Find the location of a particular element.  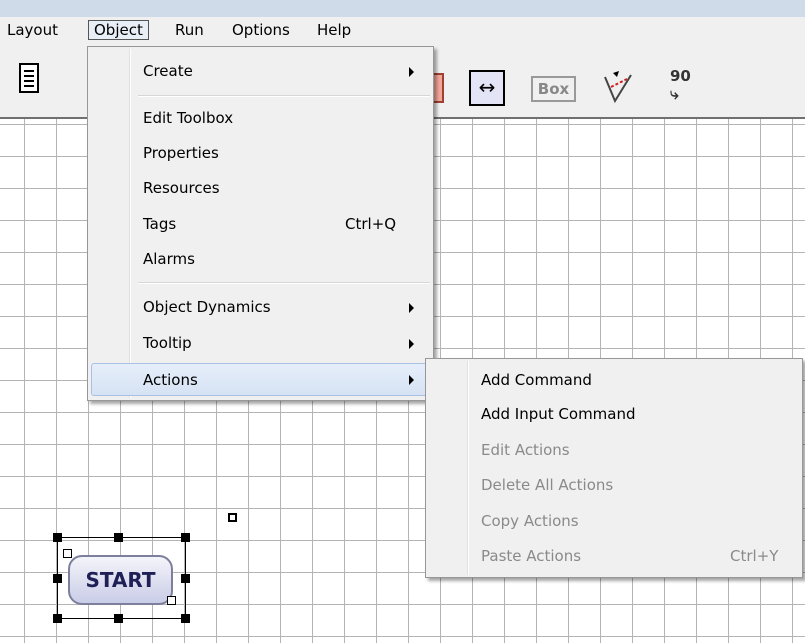

rotate-icon-label: 90 is located at coordinates (680, 76).